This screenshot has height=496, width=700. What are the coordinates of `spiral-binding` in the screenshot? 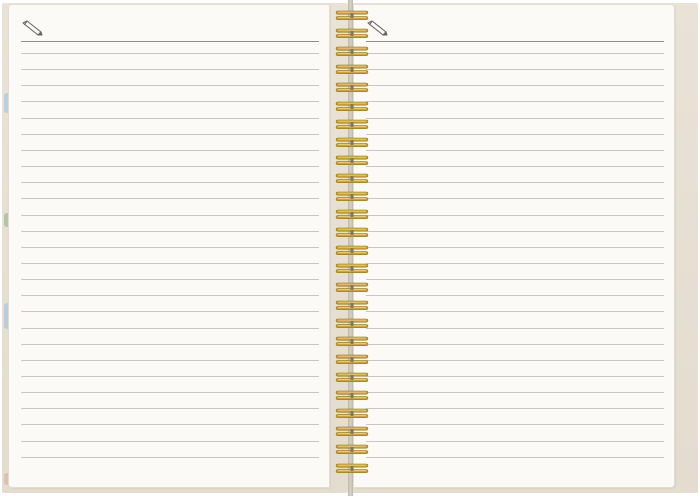 It's located at (352, 248).